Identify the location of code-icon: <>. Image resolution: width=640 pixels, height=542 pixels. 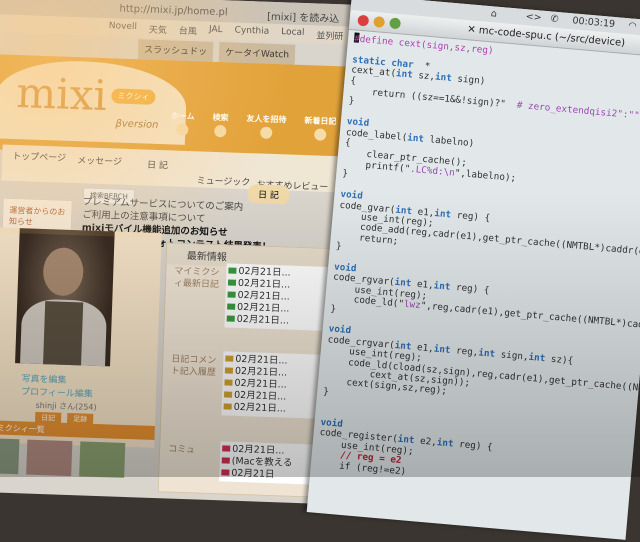
(533, 17).